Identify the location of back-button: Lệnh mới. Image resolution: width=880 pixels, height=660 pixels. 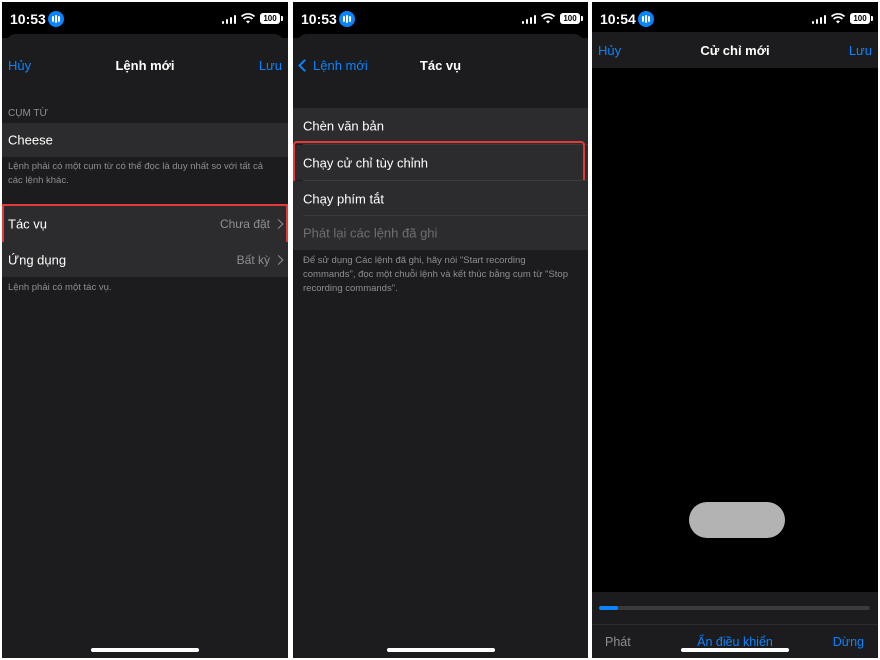
(340, 65).